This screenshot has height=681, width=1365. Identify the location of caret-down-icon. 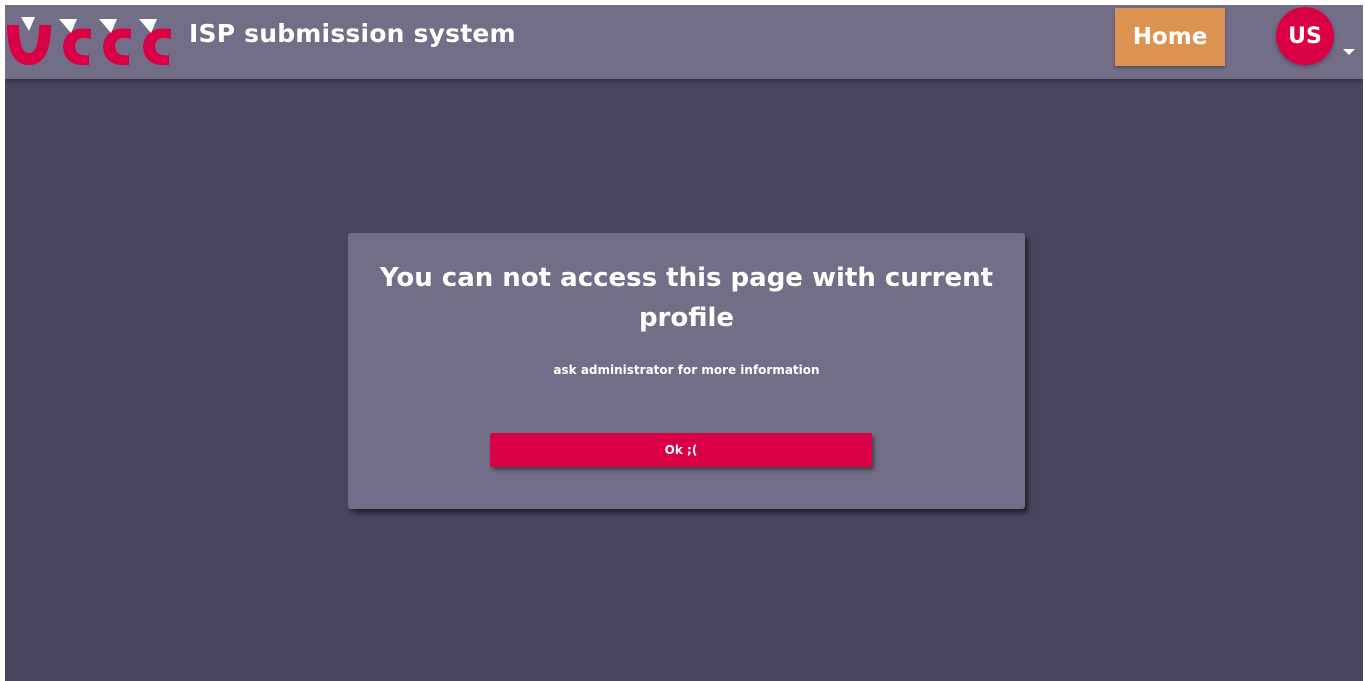
(1349, 52).